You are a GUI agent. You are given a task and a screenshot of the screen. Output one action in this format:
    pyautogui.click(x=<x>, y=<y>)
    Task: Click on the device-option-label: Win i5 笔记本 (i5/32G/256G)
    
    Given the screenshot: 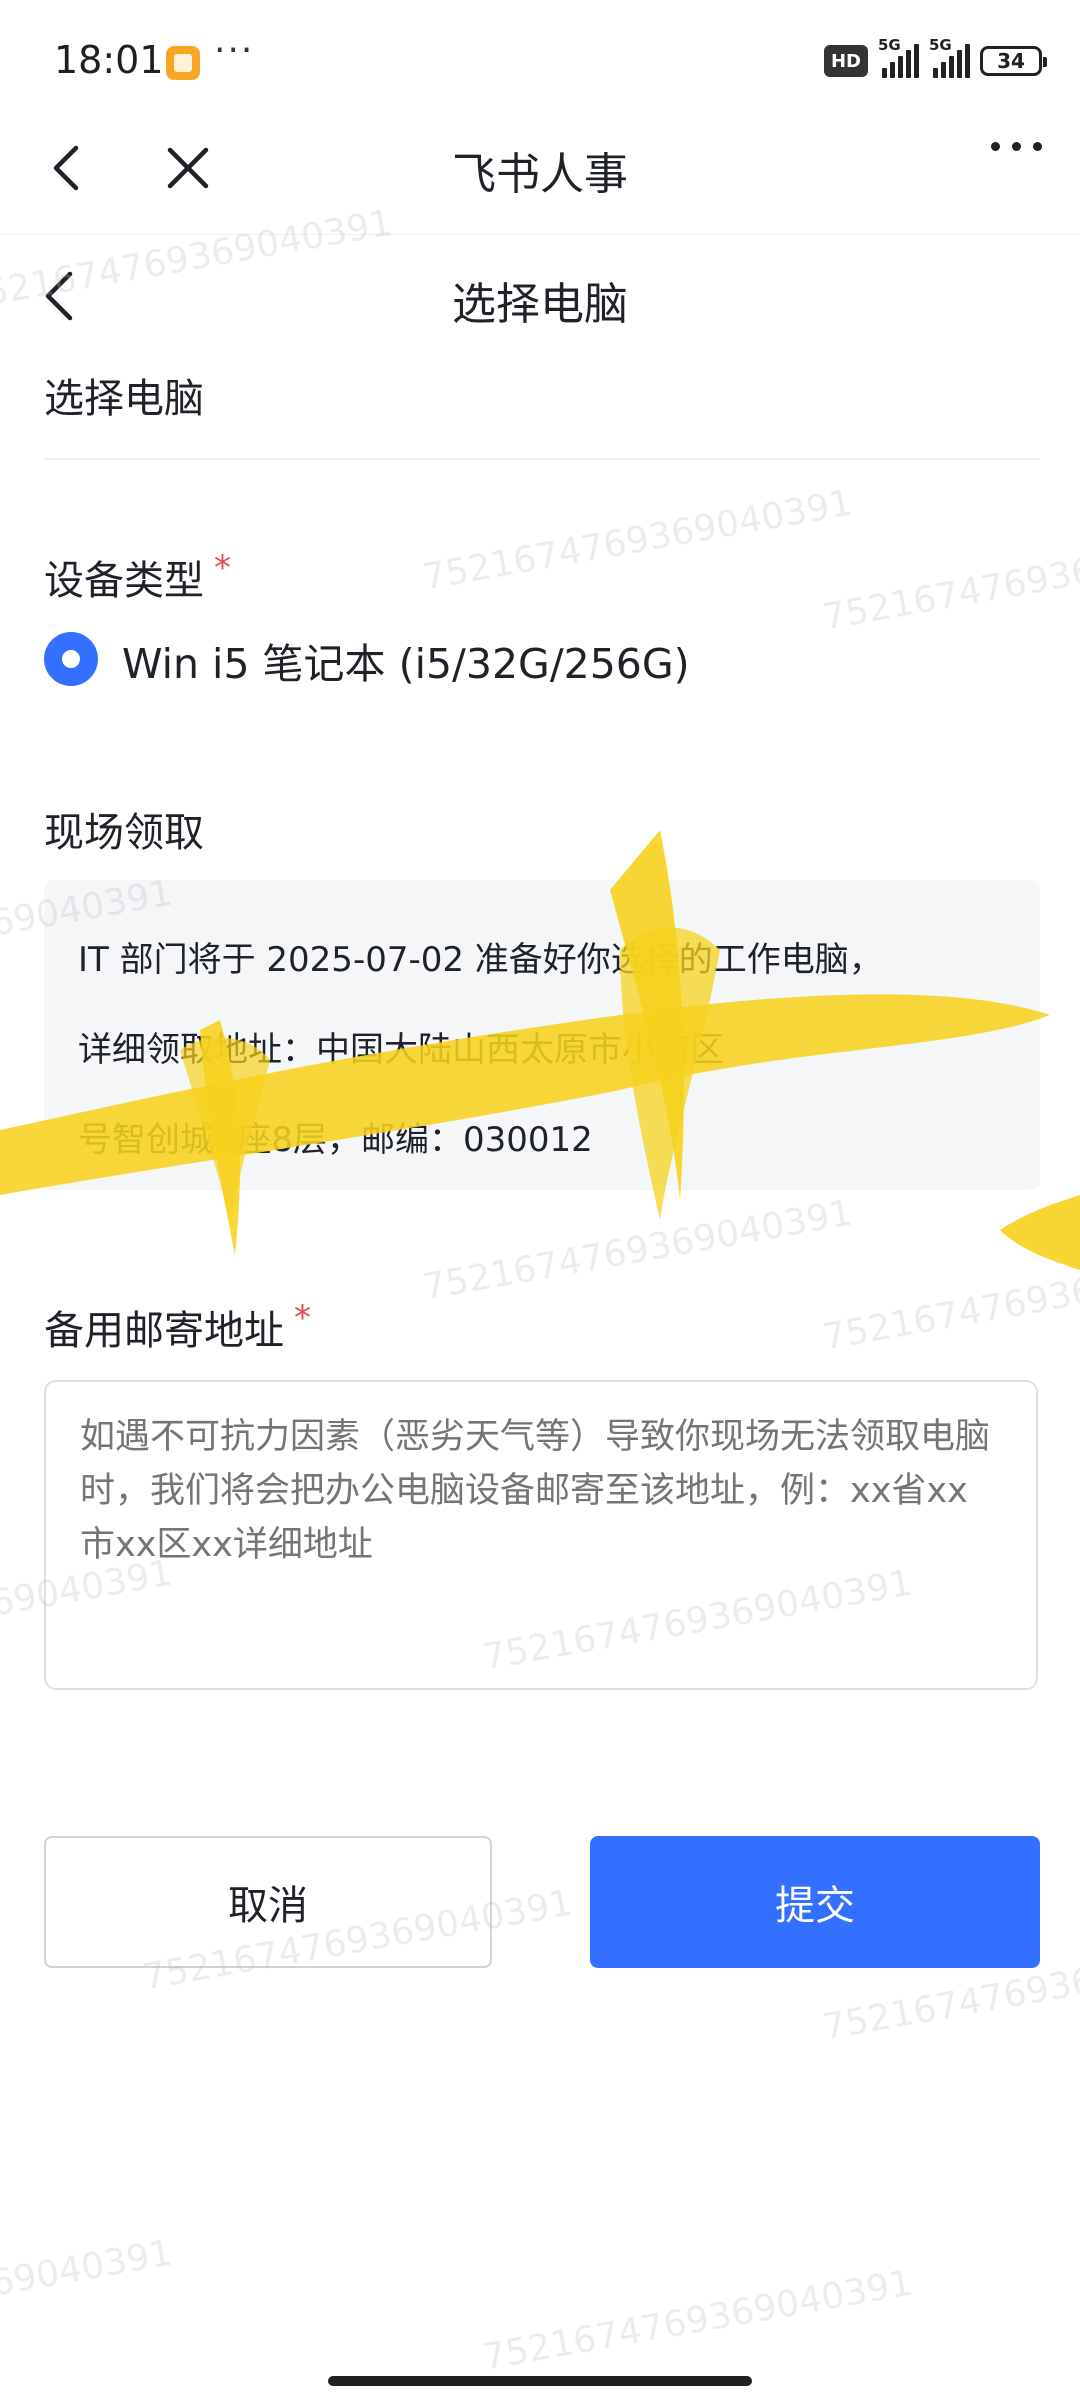 What is the action you would take?
    pyautogui.click(x=406, y=660)
    